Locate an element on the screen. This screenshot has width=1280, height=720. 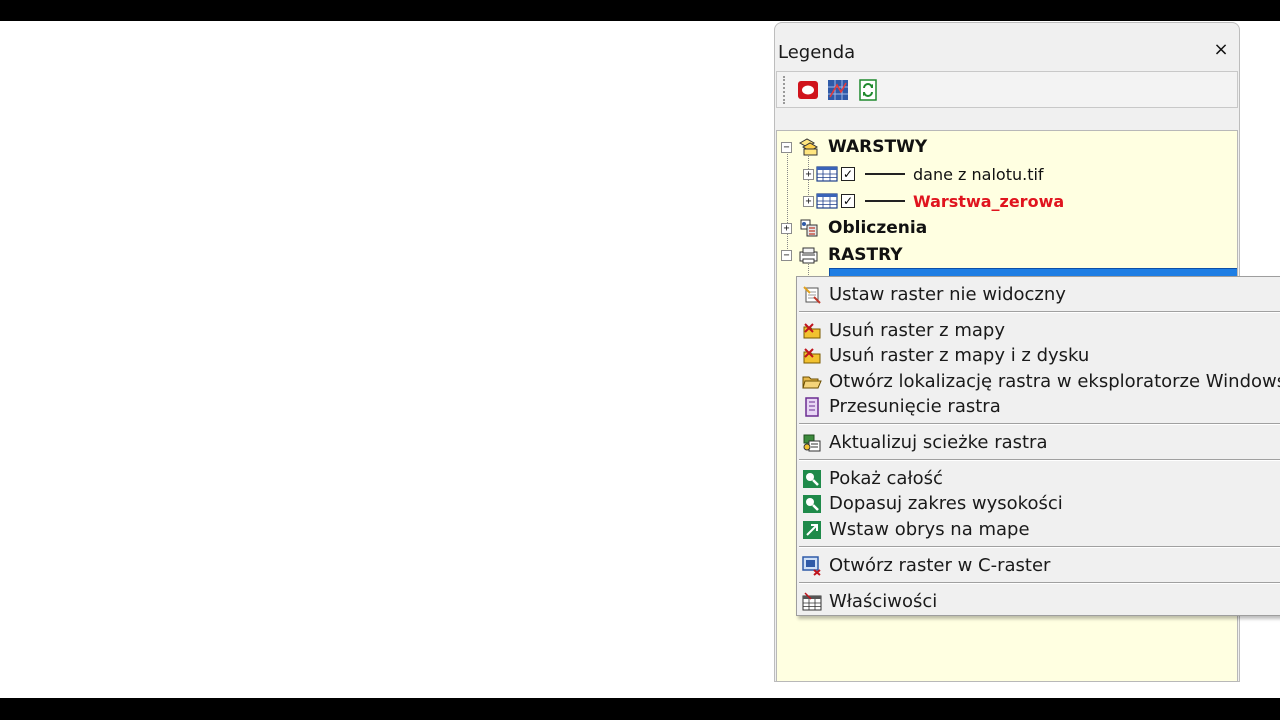
layer-label: Warstwa_zerowa is located at coordinates (989, 201).